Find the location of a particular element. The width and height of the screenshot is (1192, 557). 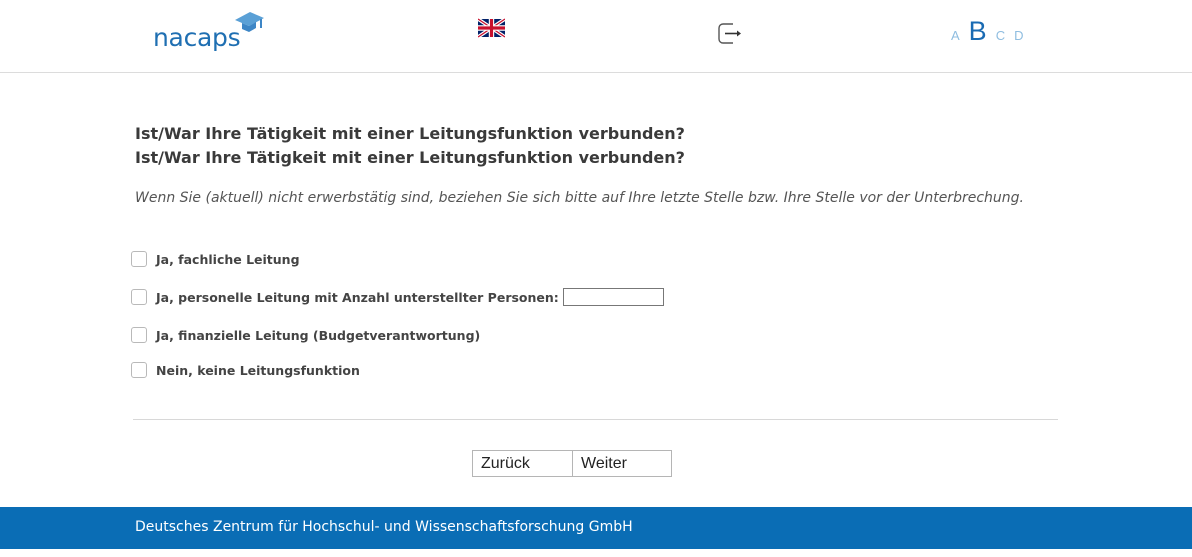

font-size-switch: A B C D is located at coordinates (987, 31).